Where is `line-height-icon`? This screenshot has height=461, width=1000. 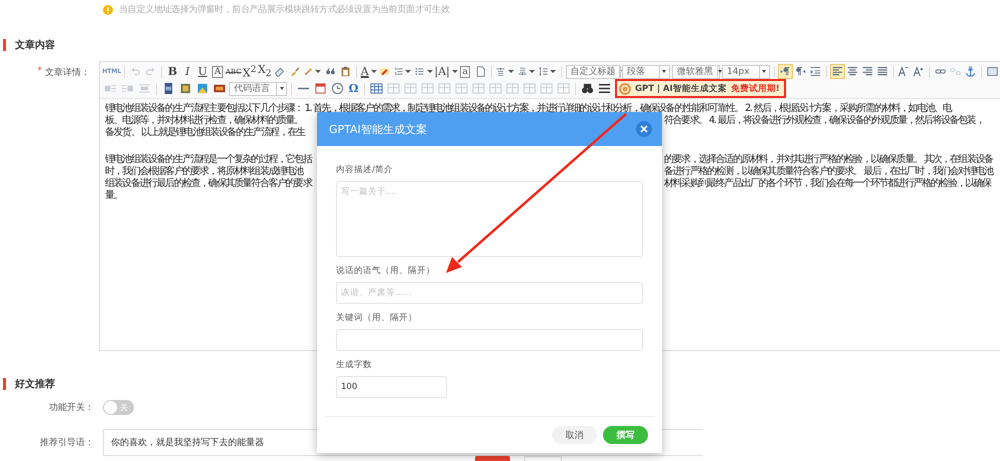
line-height-icon is located at coordinates (543, 71).